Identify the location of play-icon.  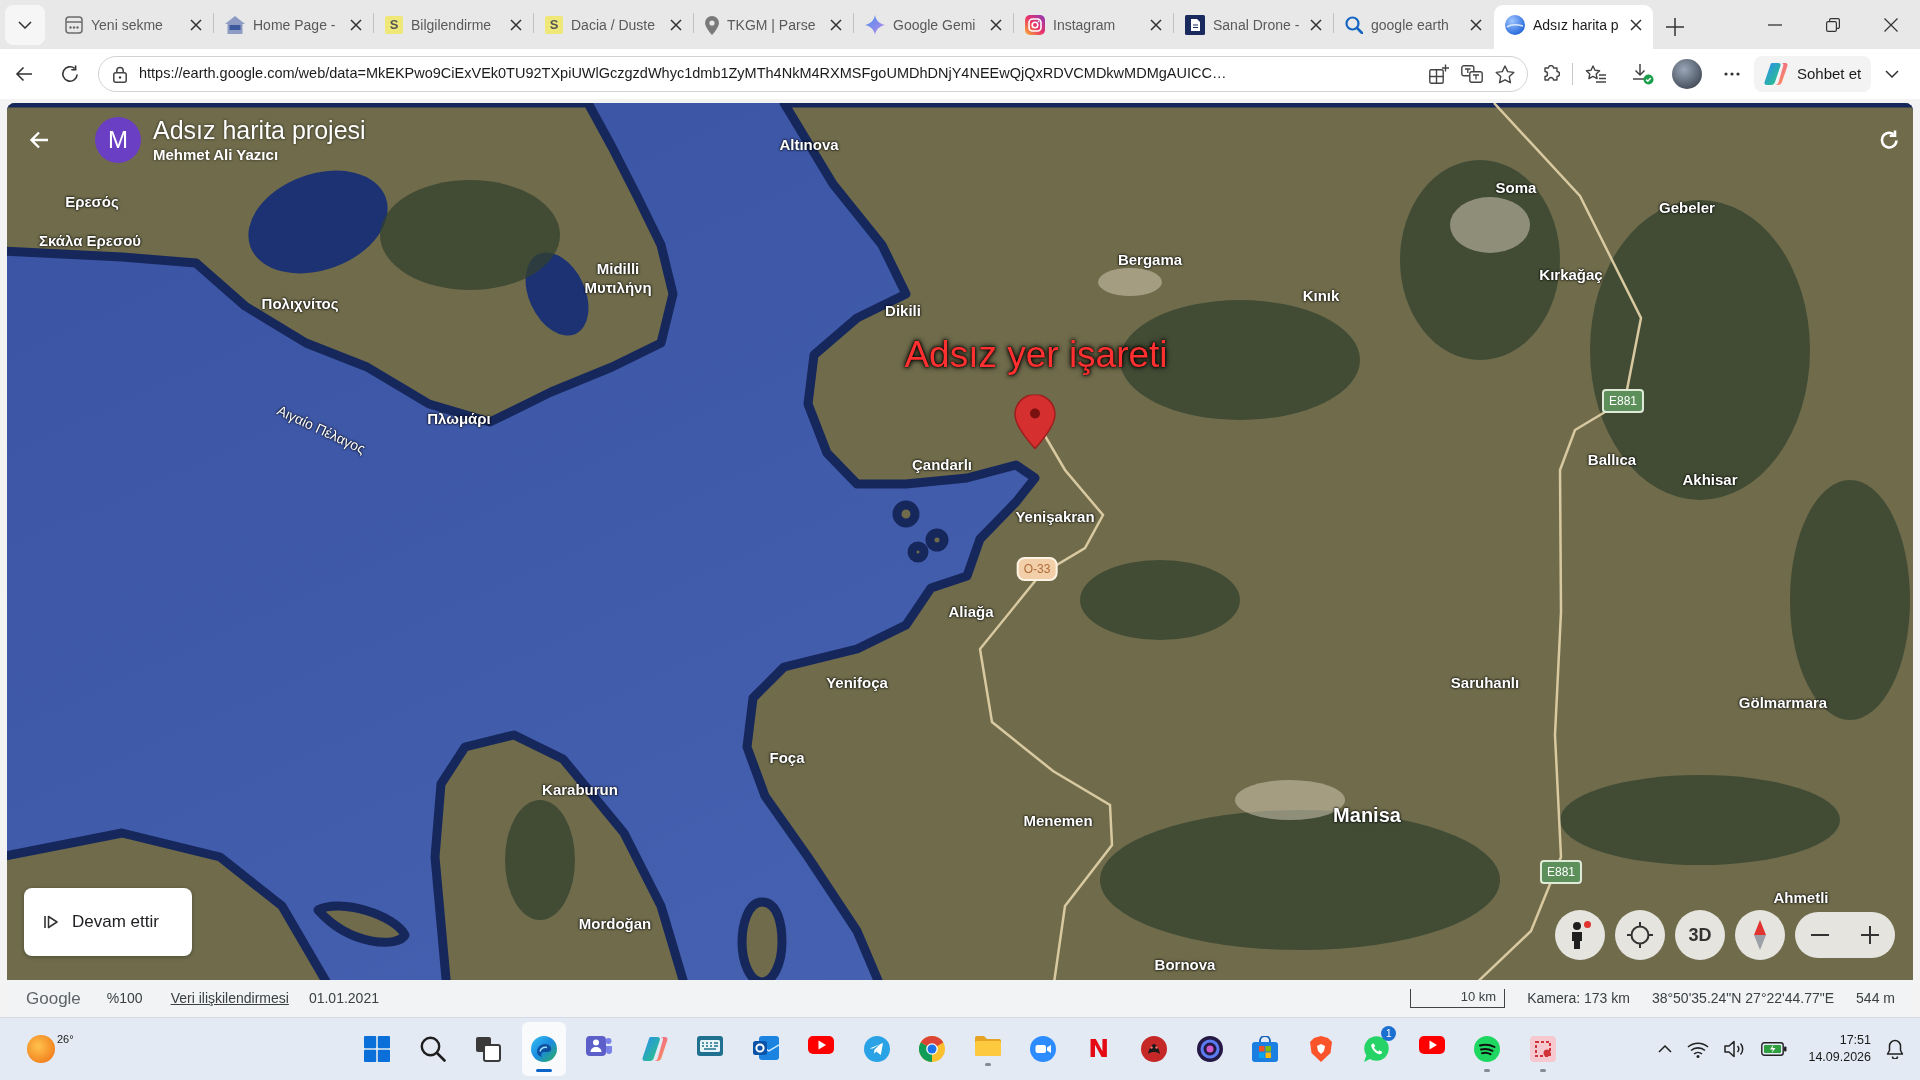
(1431, 1045).